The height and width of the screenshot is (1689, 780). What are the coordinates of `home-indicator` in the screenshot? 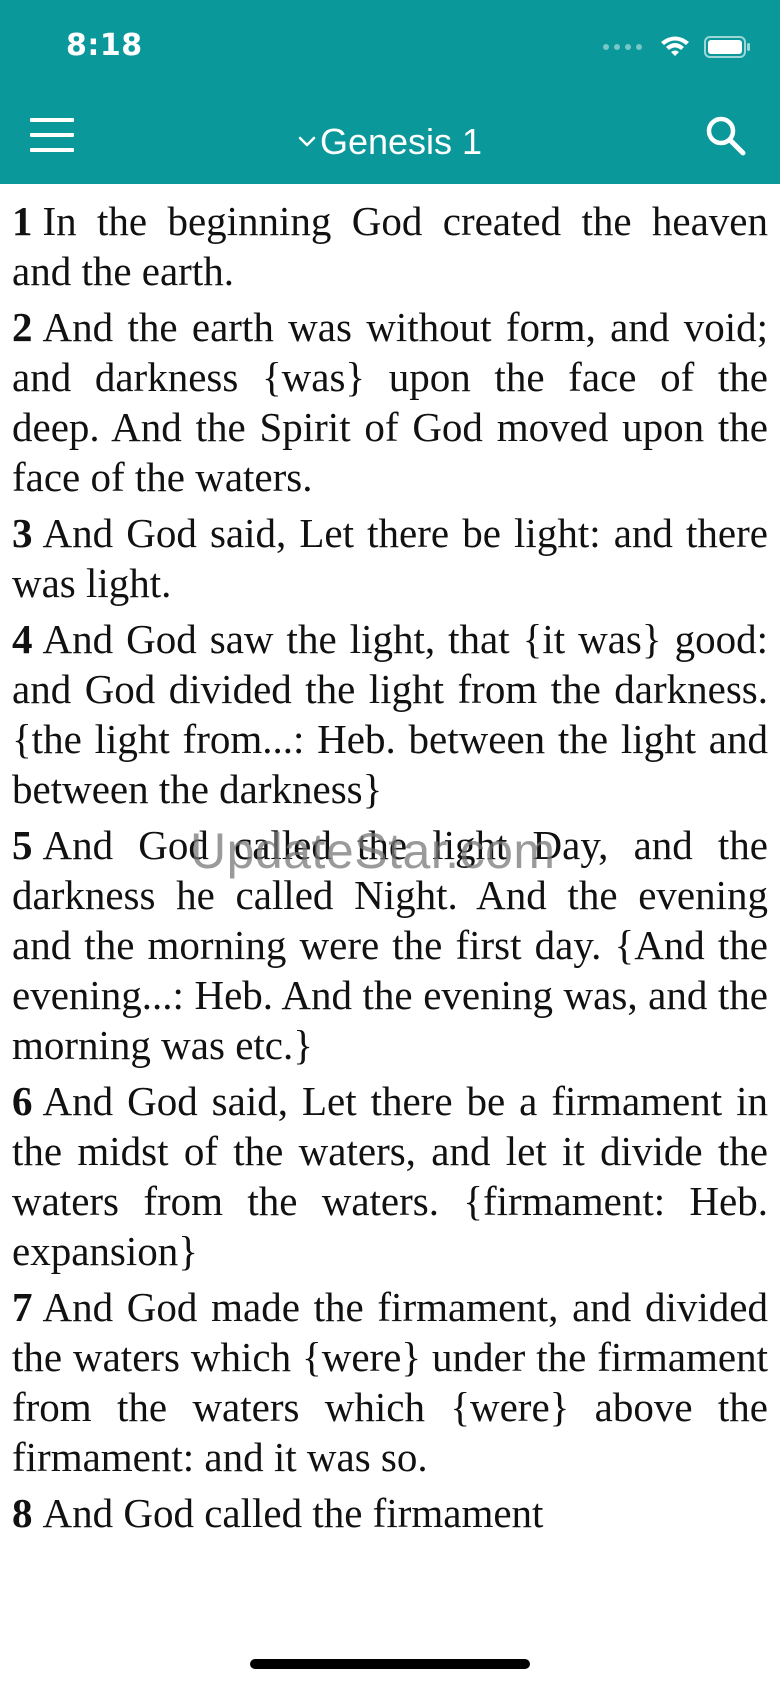 It's located at (390, 1664).